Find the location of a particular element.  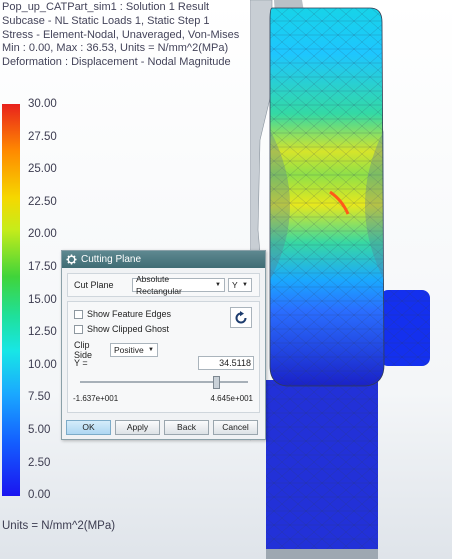

clip-side-select: Positive ▼ is located at coordinates (134, 350).